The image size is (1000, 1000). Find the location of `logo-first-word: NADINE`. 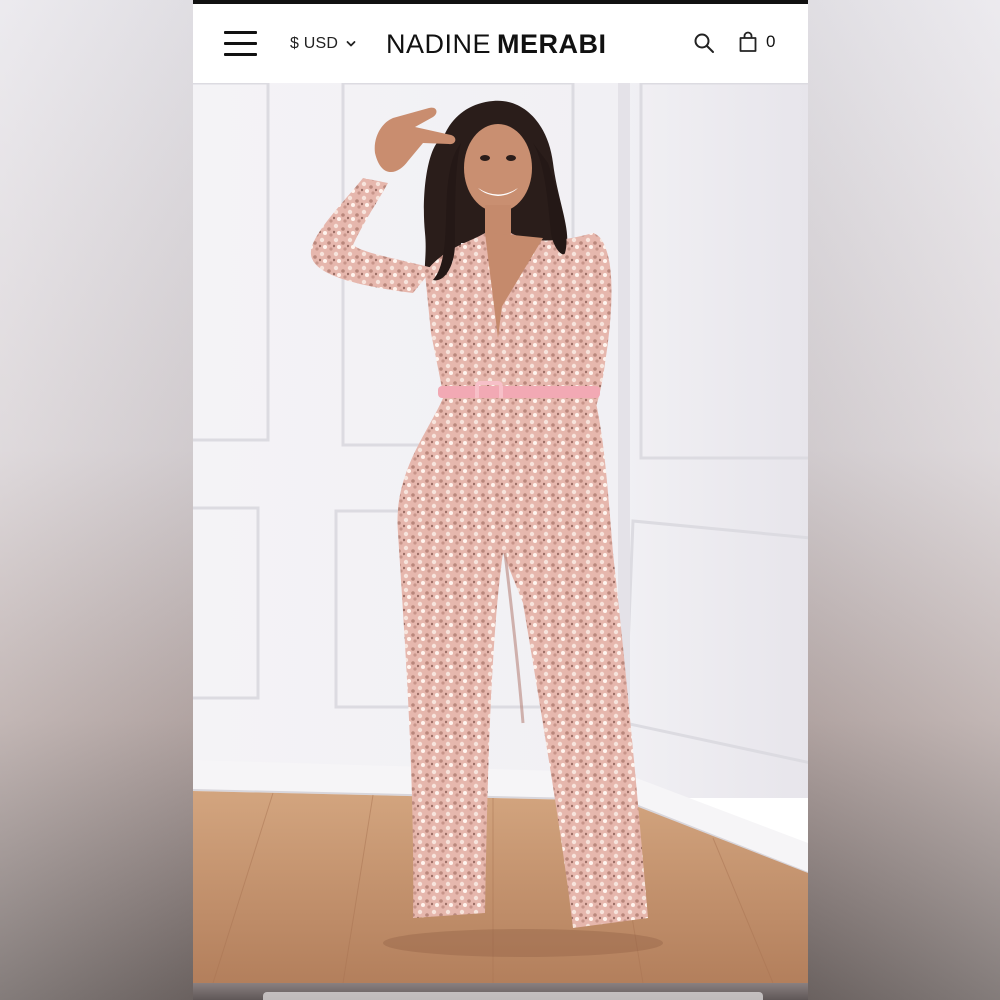

logo-first-word: NADINE is located at coordinates (439, 44).